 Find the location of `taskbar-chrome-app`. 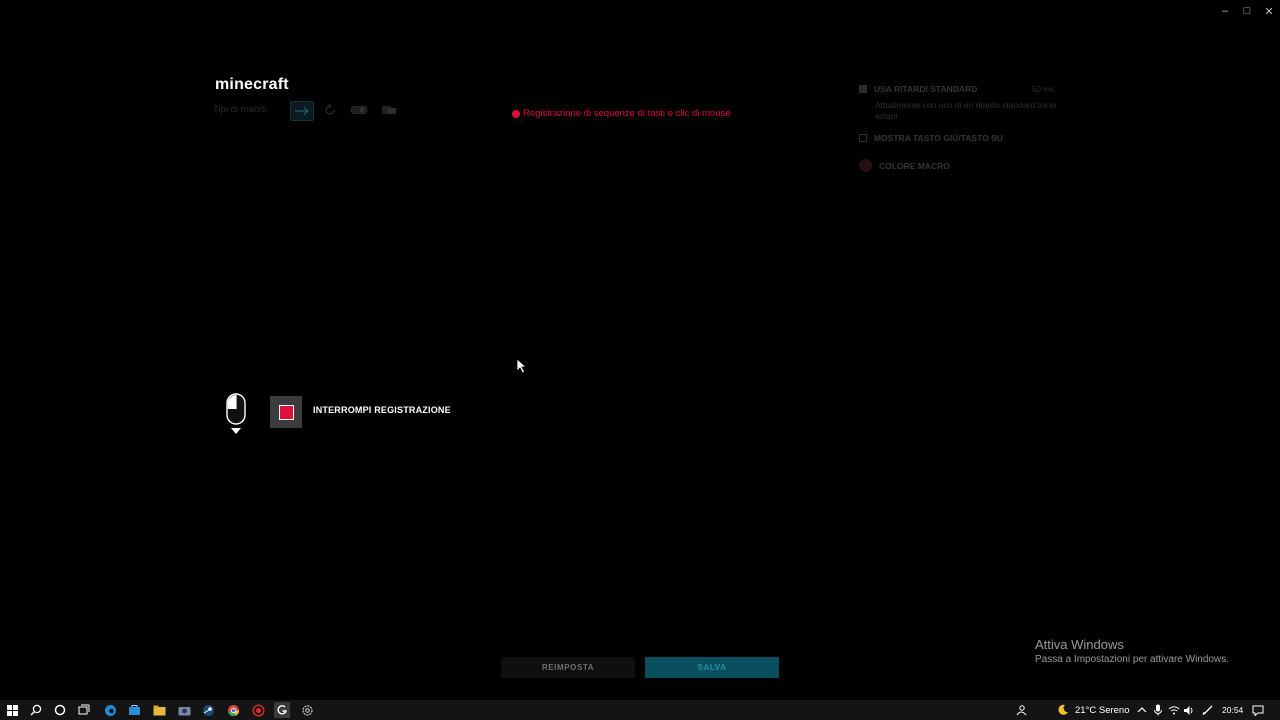

taskbar-chrome-app is located at coordinates (233, 710).